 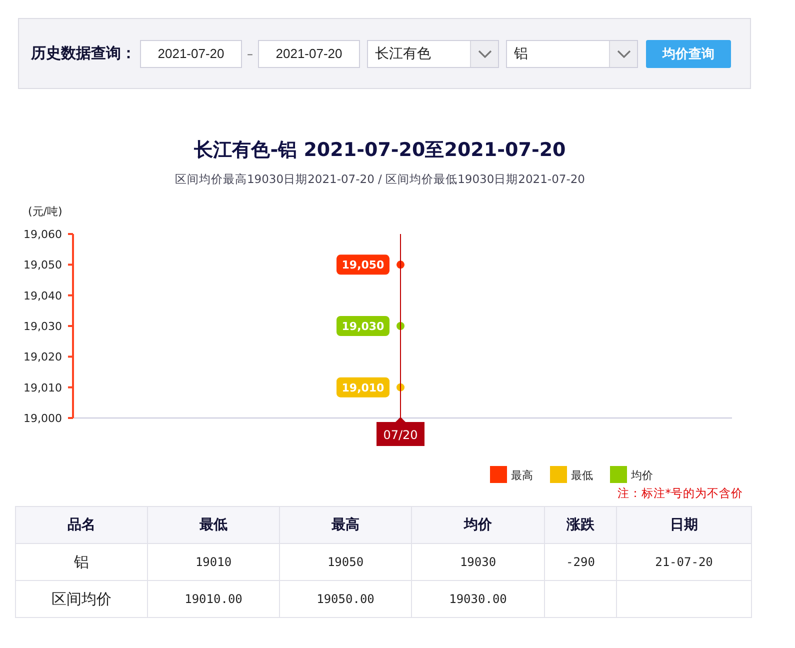 What do you see at coordinates (82, 599) in the screenshot?
I see `table-cell: 区间均价` at bounding box center [82, 599].